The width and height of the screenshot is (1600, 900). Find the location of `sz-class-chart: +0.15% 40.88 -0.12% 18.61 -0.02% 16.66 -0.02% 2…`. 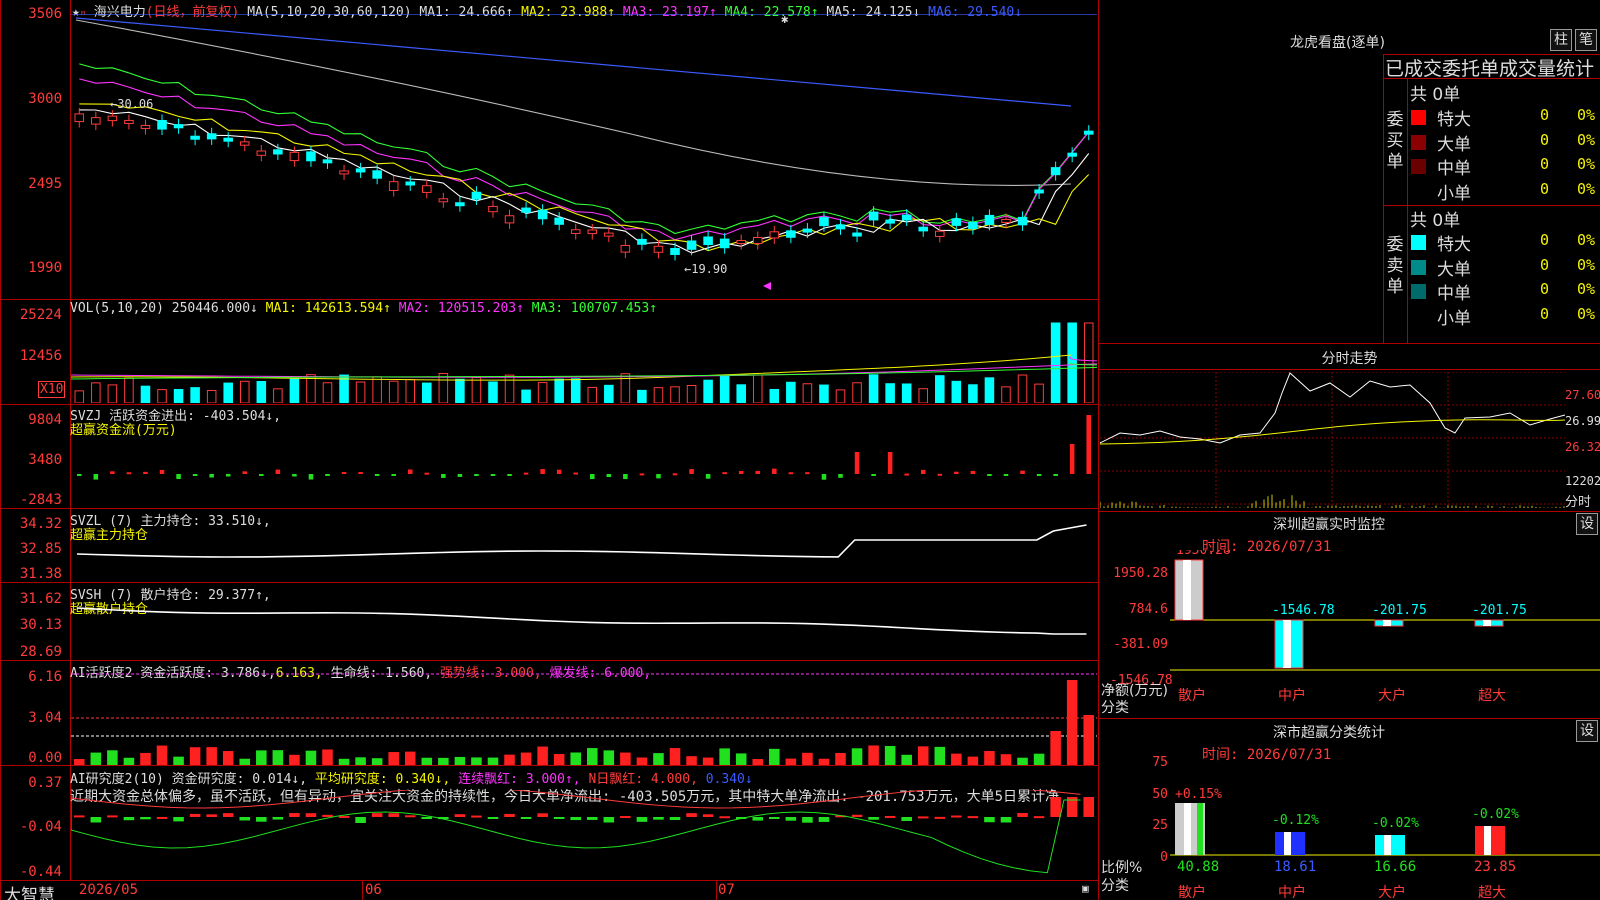

sz-class-chart: +0.15% 40.88 -0.12% 18.61 -0.02% 16.66 -0.02% 2… is located at coordinates (1385, 830).